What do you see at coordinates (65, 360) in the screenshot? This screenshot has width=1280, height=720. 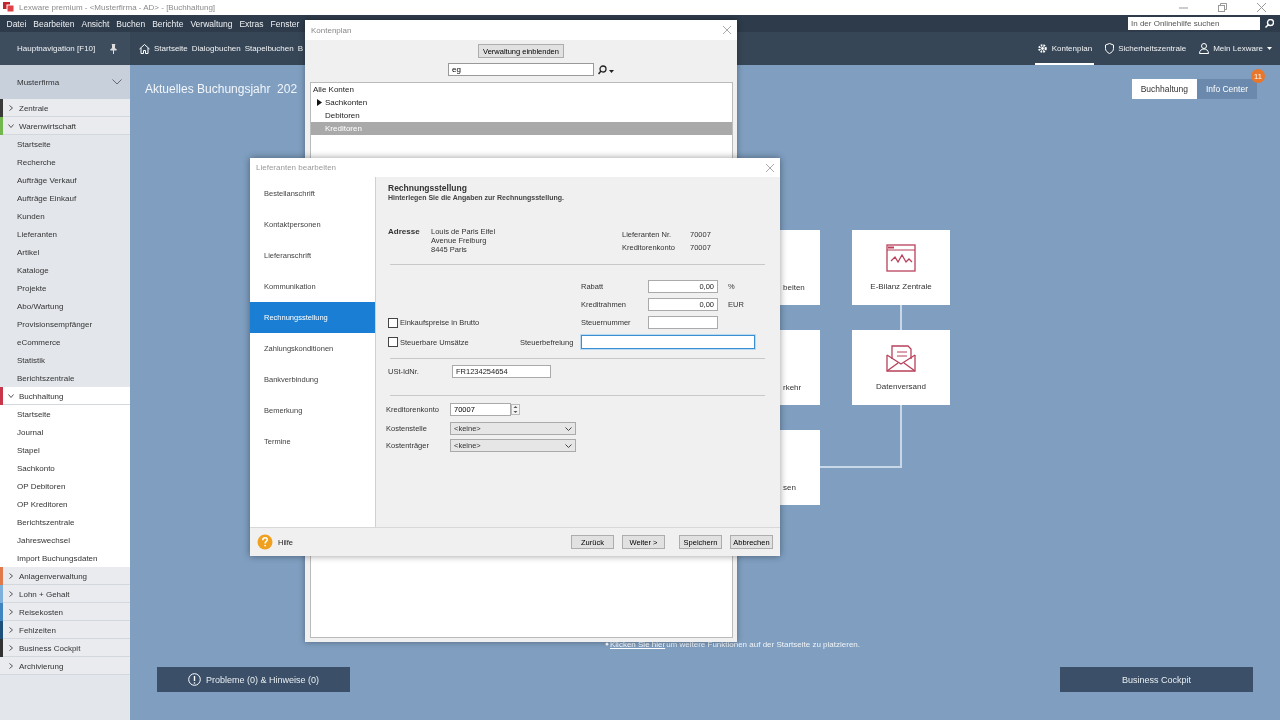 I see `nav-item: Statistik` at bounding box center [65, 360].